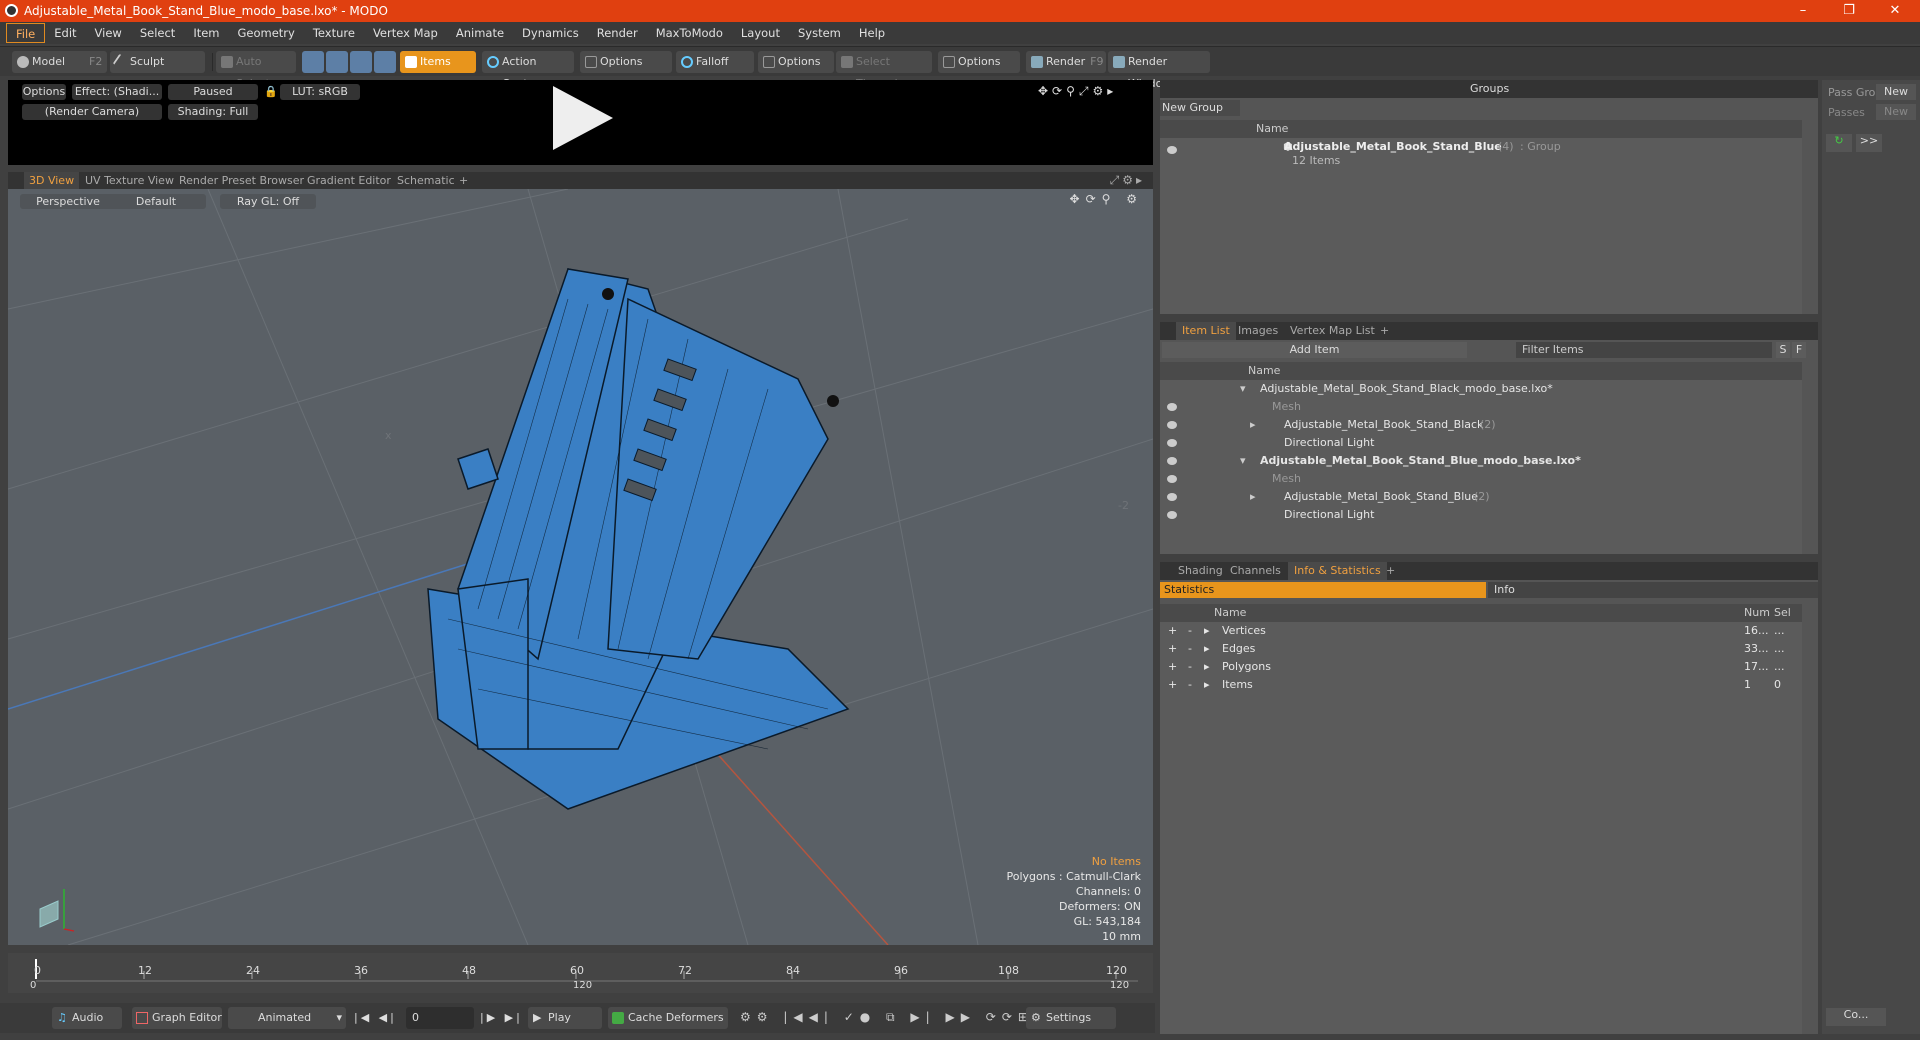  I want to click on menu-help: Help, so click(872, 33).